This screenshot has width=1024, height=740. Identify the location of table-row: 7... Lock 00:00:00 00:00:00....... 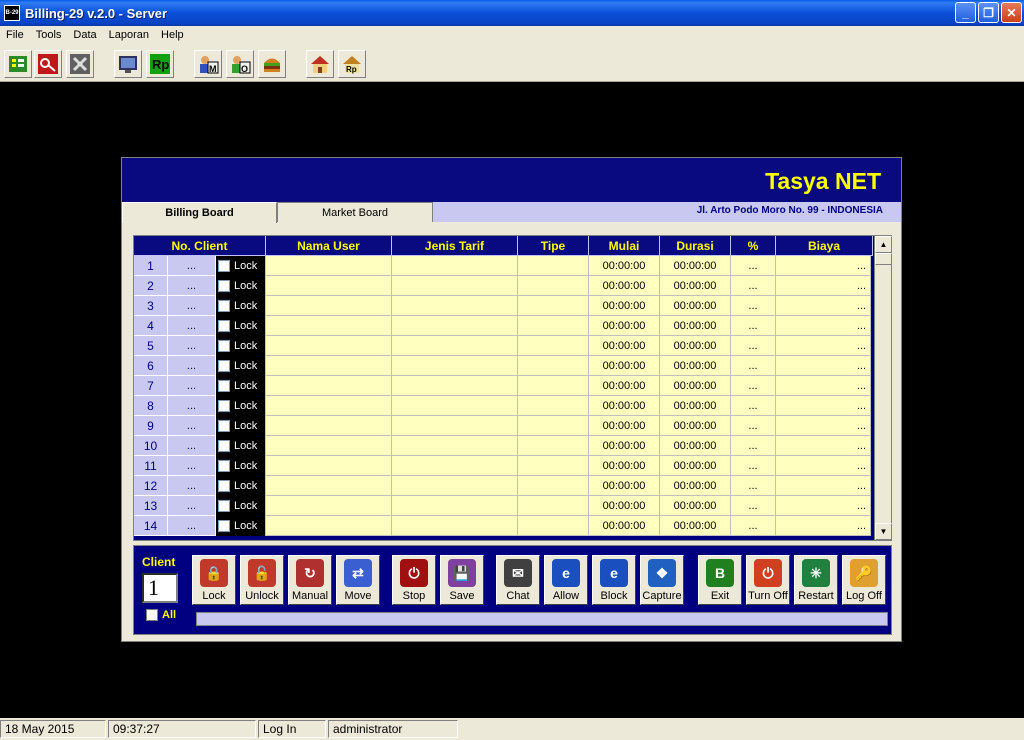
(502, 386).